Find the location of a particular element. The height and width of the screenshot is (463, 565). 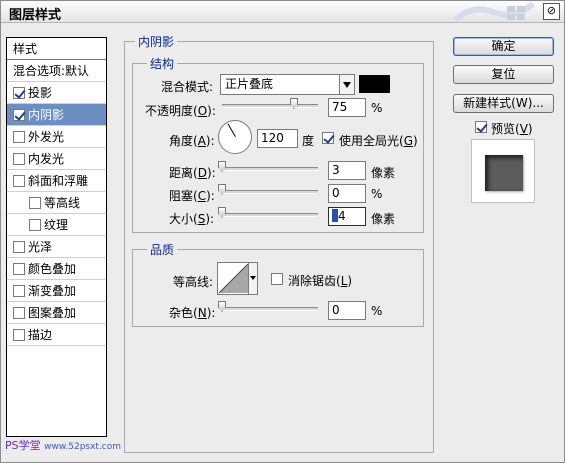

windows-logo-icon is located at coordinates (494, 12).